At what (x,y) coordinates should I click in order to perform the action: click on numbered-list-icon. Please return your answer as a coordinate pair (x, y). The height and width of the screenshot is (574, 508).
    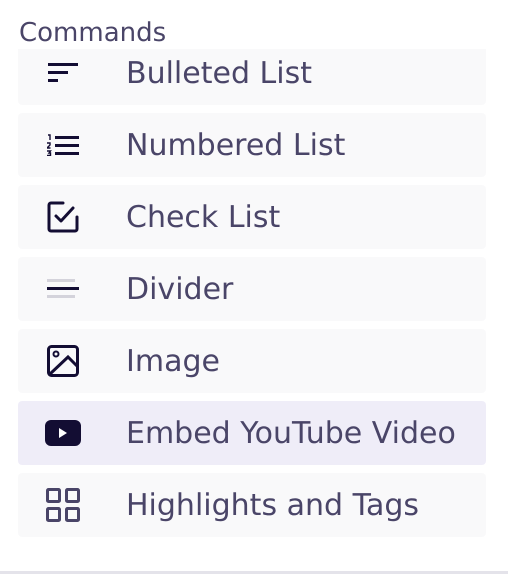
    Looking at the image, I should click on (63, 145).